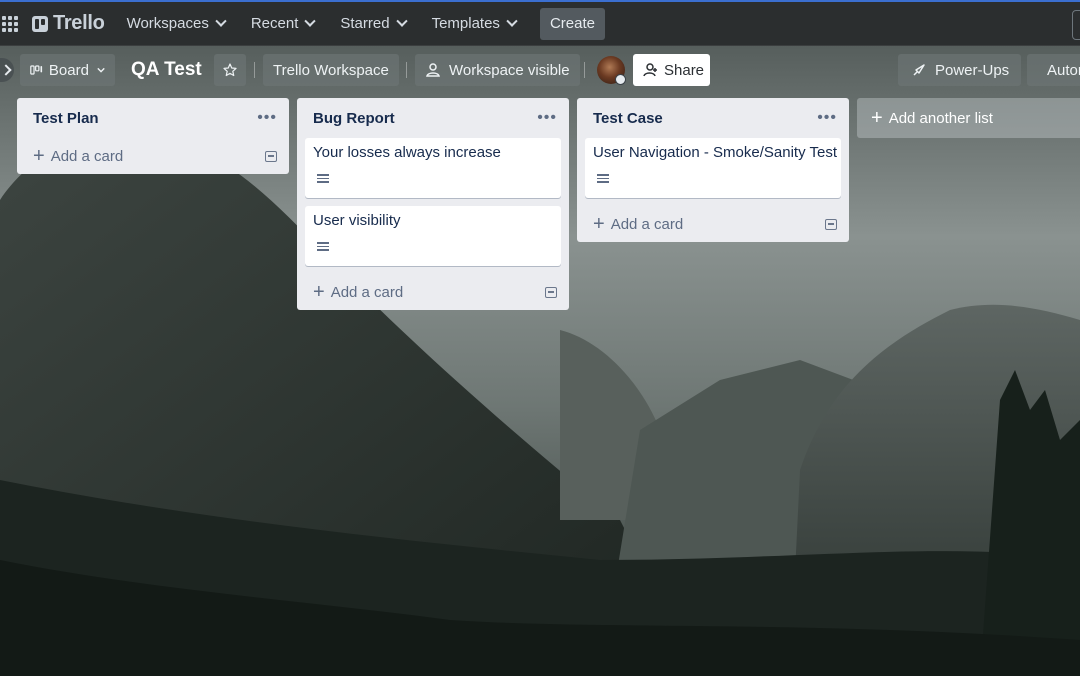 The image size is (1080, 676). What do you see at coordinates (40, 23) in the screenshot?
I see `trello-logo-icon` at bounding box center [40, 23].